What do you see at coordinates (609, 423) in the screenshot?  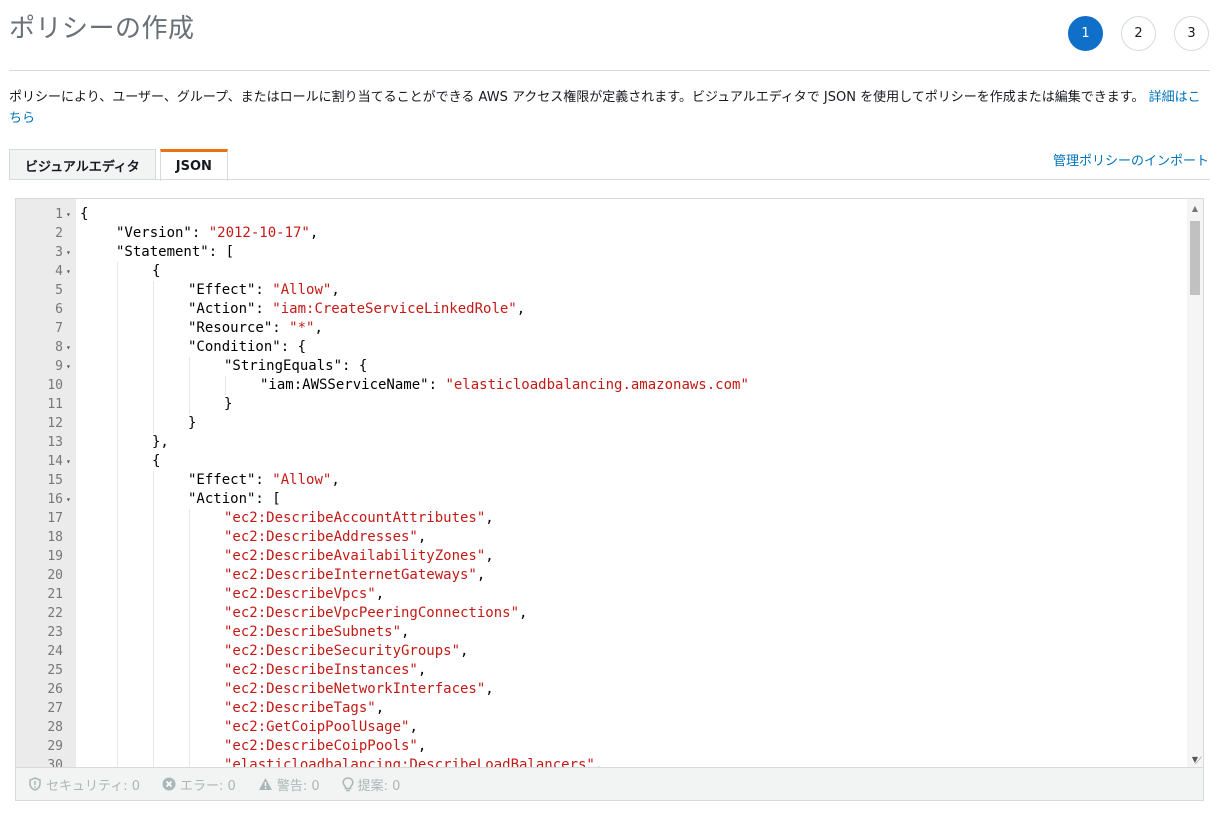 I see `code-line: 12}` at bounding box center [609, 423].